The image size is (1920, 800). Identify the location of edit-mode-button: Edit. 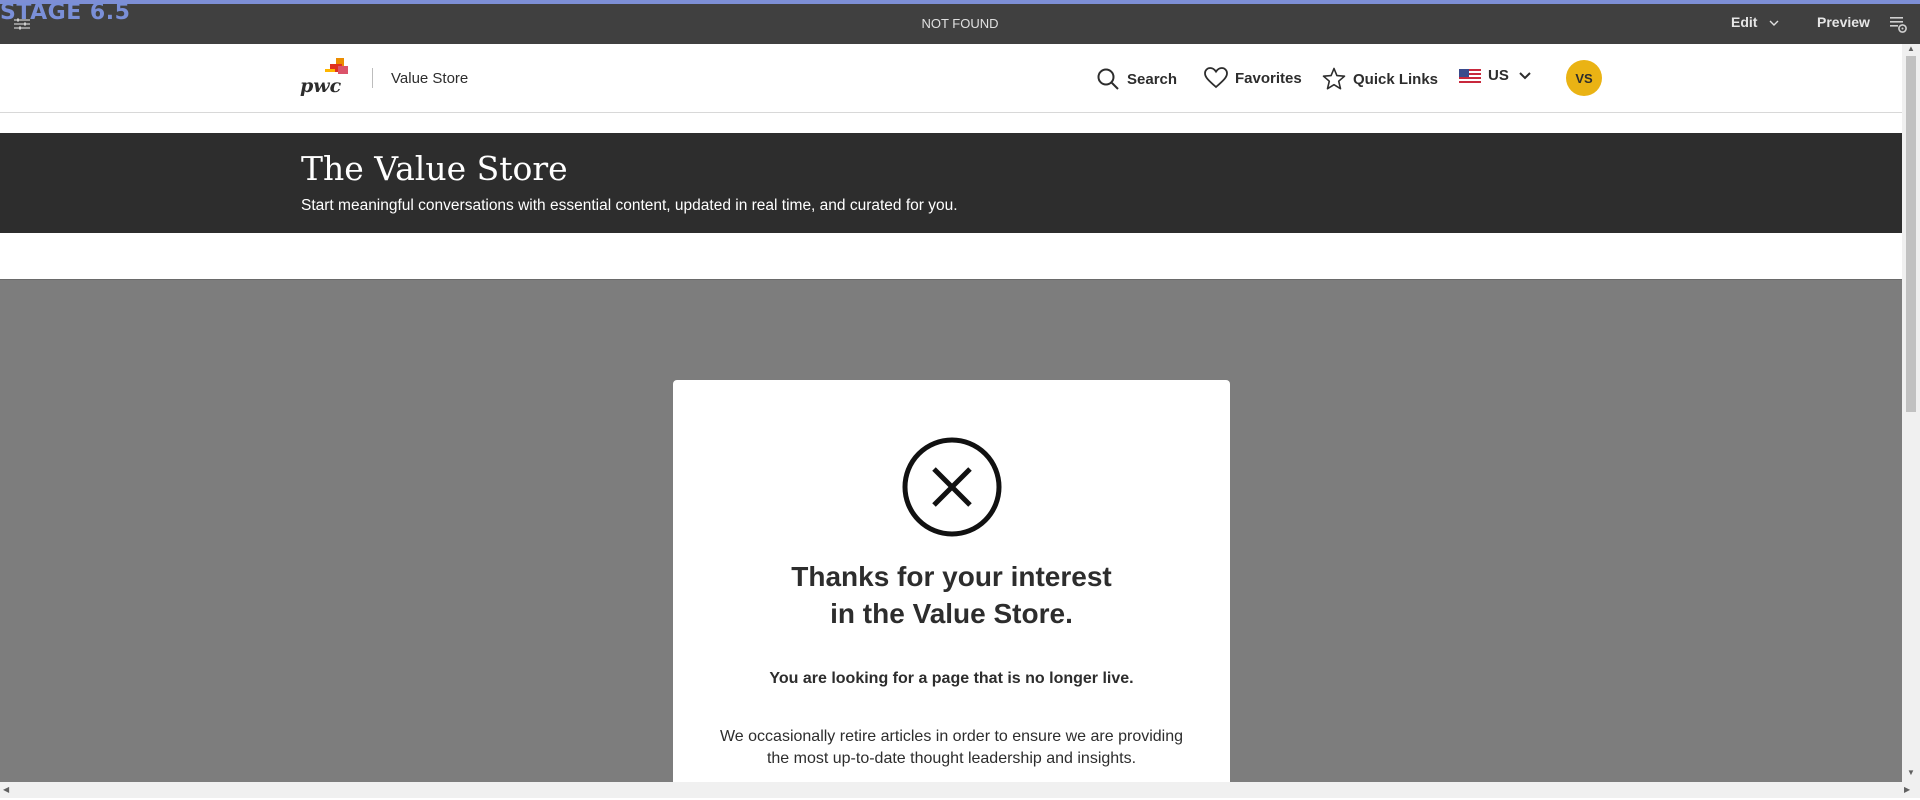
(1755, 22).